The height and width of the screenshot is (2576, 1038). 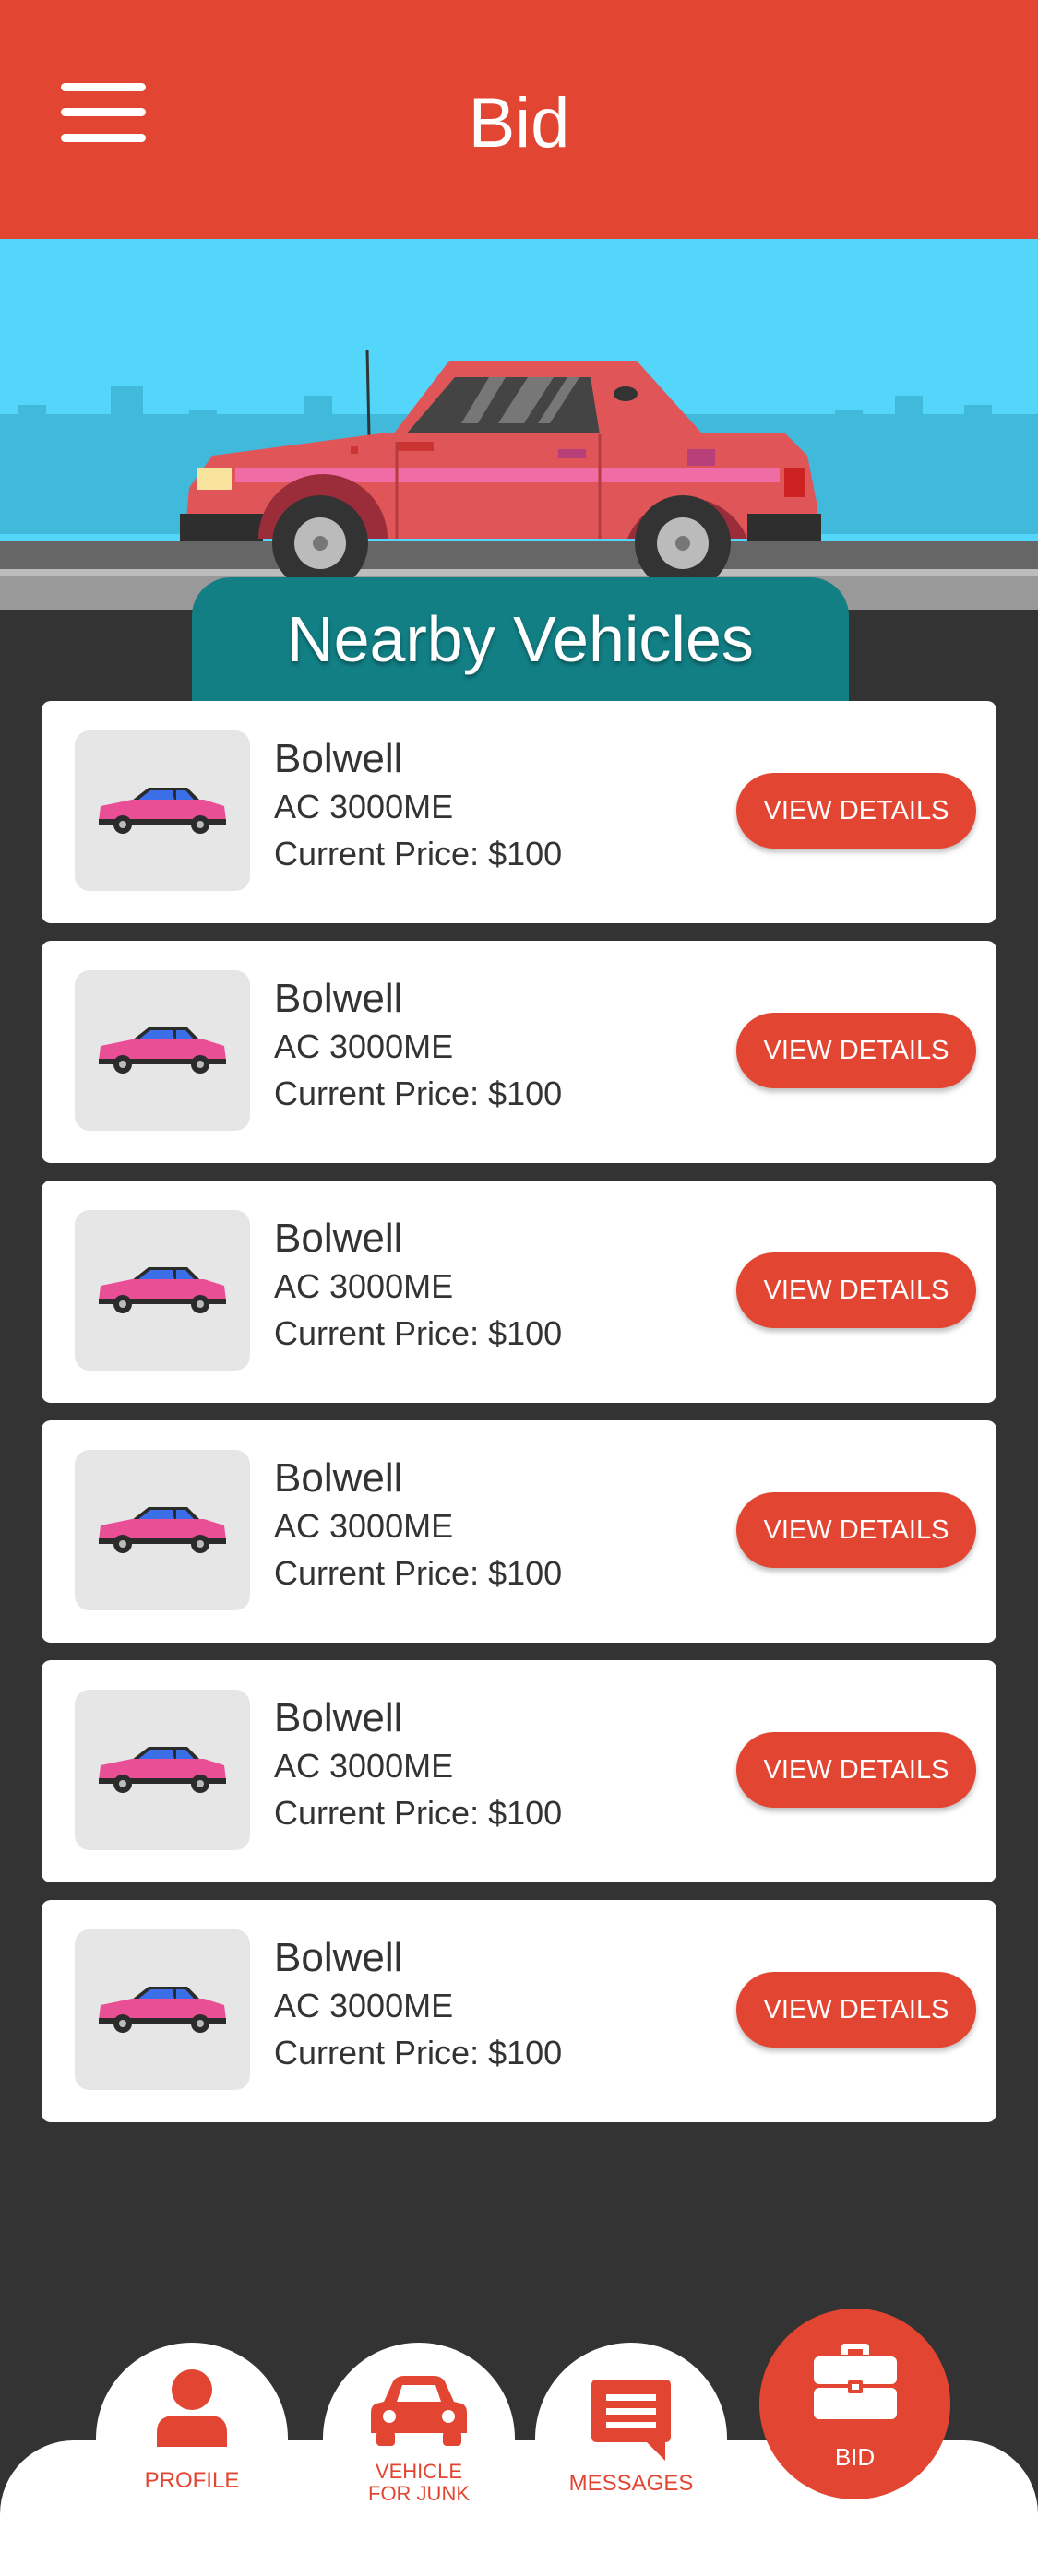 I want to click on nav-vehicle-for-junk: VEHICLE FOR JUNK, so click(x=419, y=2459).